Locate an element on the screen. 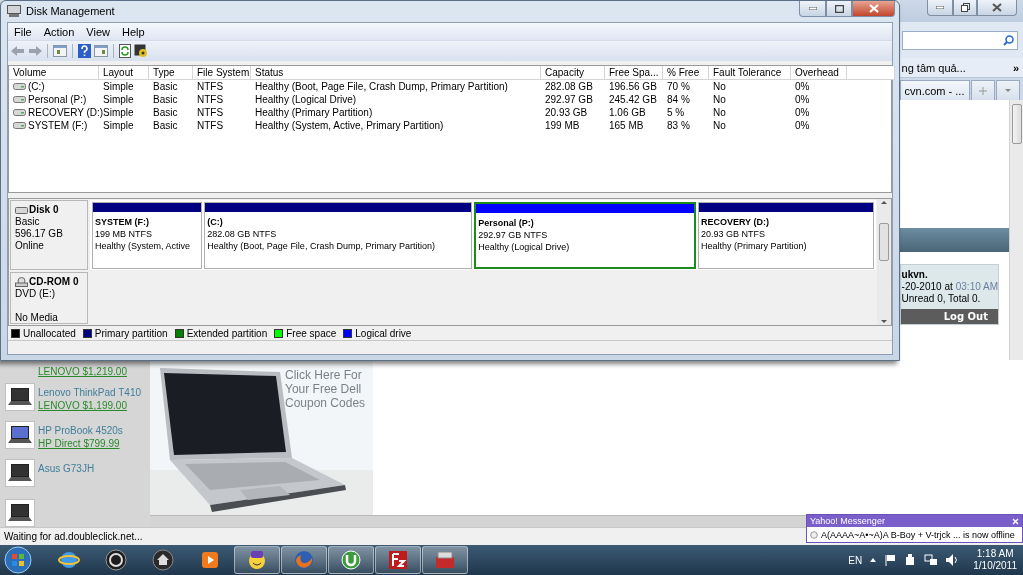  disk-info: Basic is located at coordinates (28, 222).